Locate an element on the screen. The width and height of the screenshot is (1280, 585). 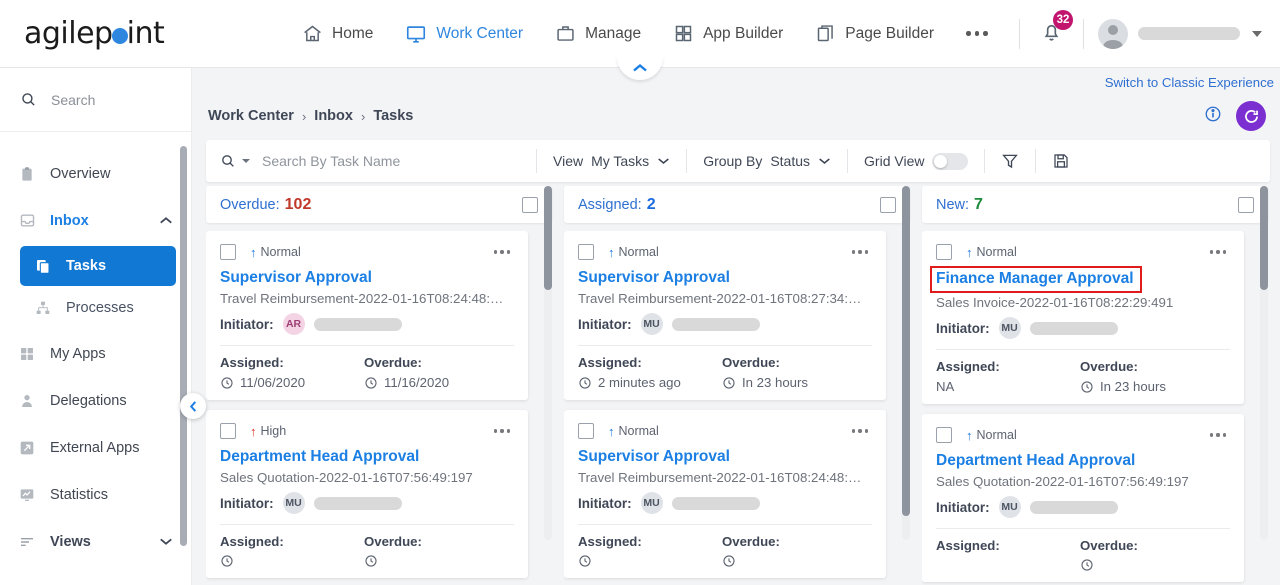
search-scope-chevron-down-icon is located at coordinates (246, 161).